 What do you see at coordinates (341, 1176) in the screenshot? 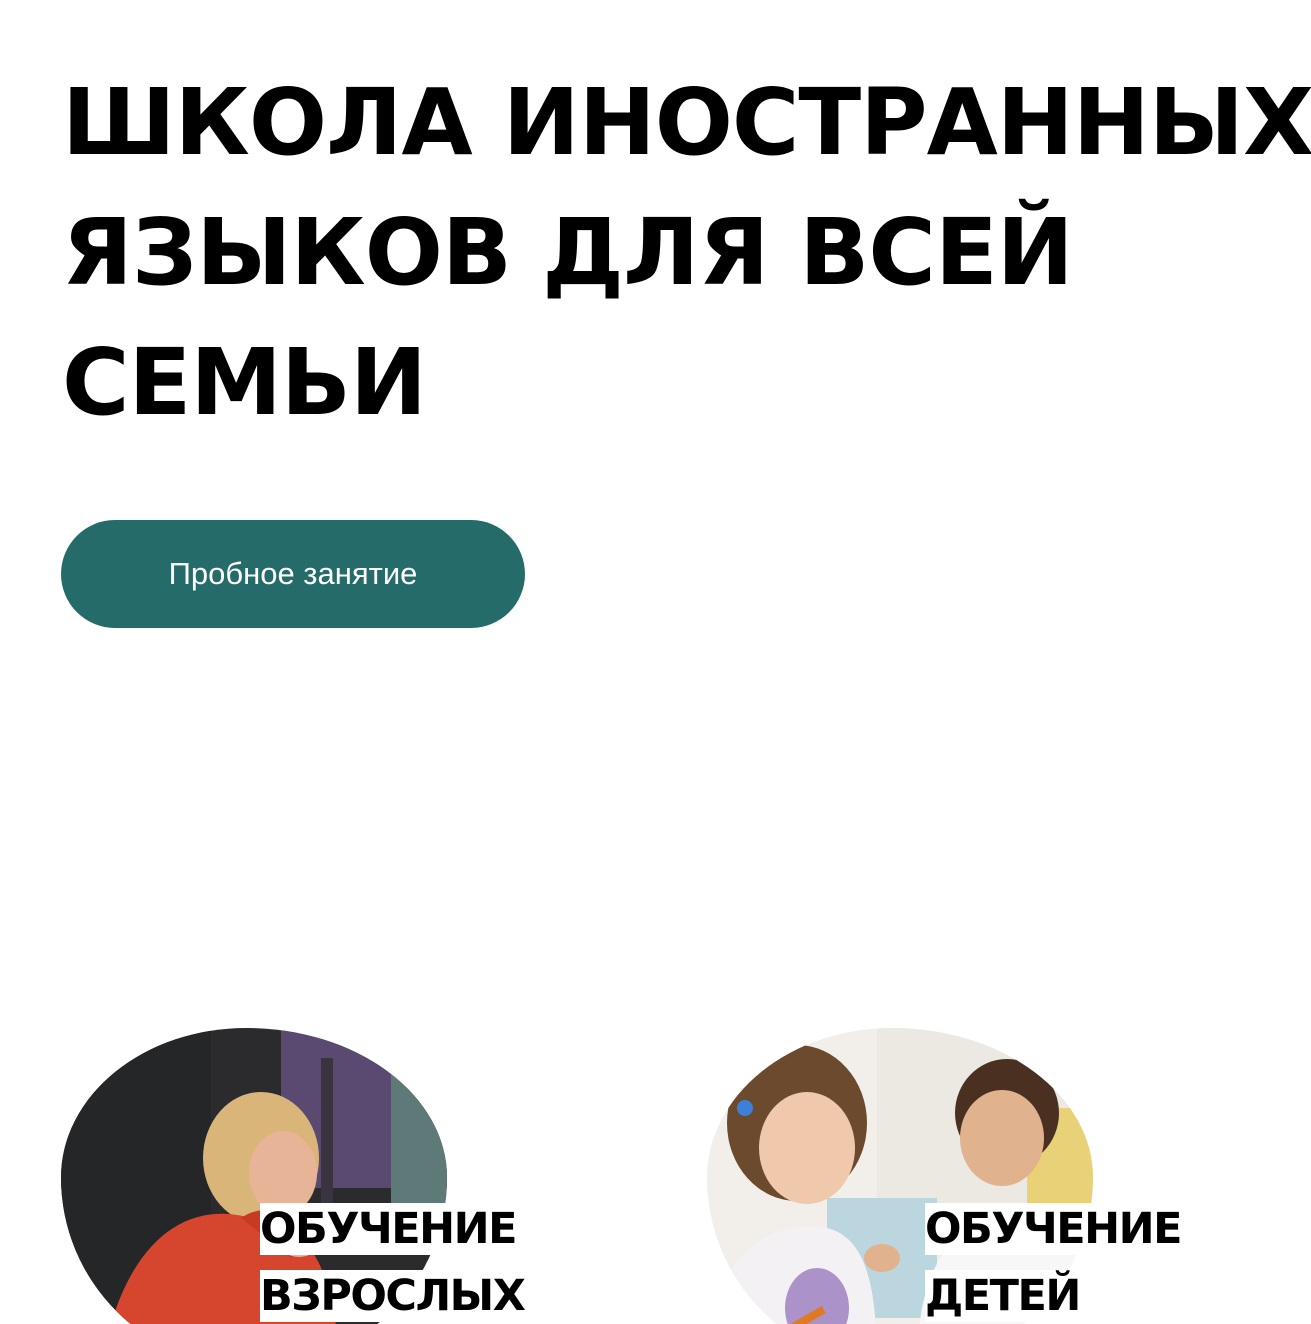
I see `adults-course-card: ОБУЧЕНИЕ ВЗРОСЛЫХ` at bounding box center [341, 1176].